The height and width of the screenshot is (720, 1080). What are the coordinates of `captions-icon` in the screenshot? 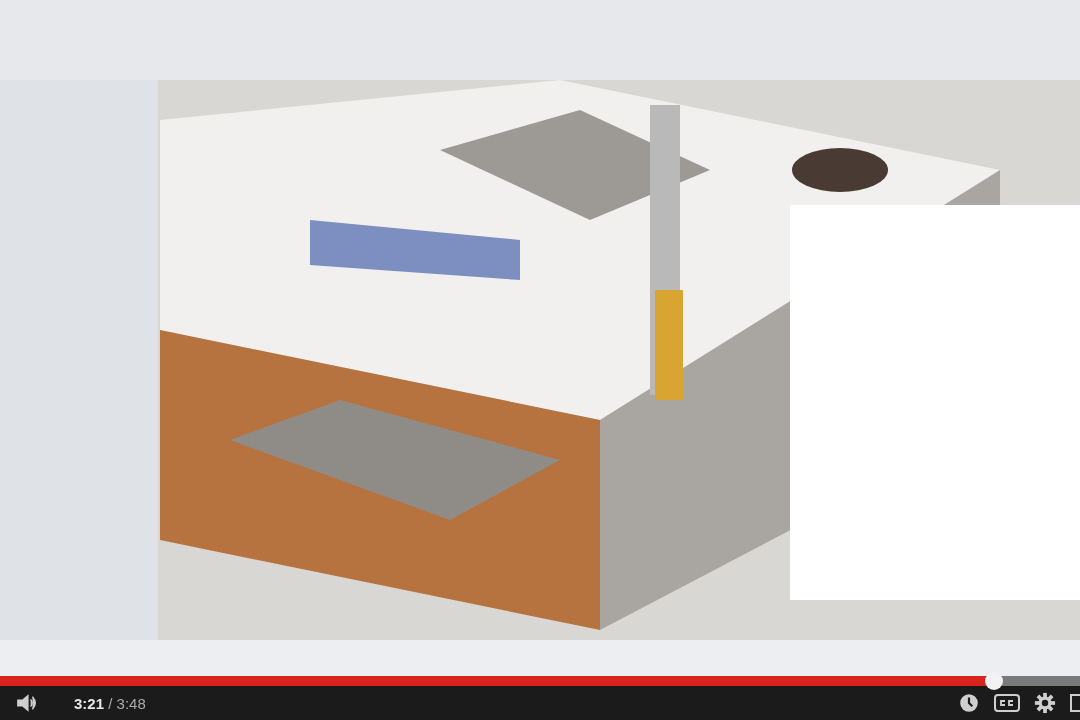 It's located at (1007, 703).